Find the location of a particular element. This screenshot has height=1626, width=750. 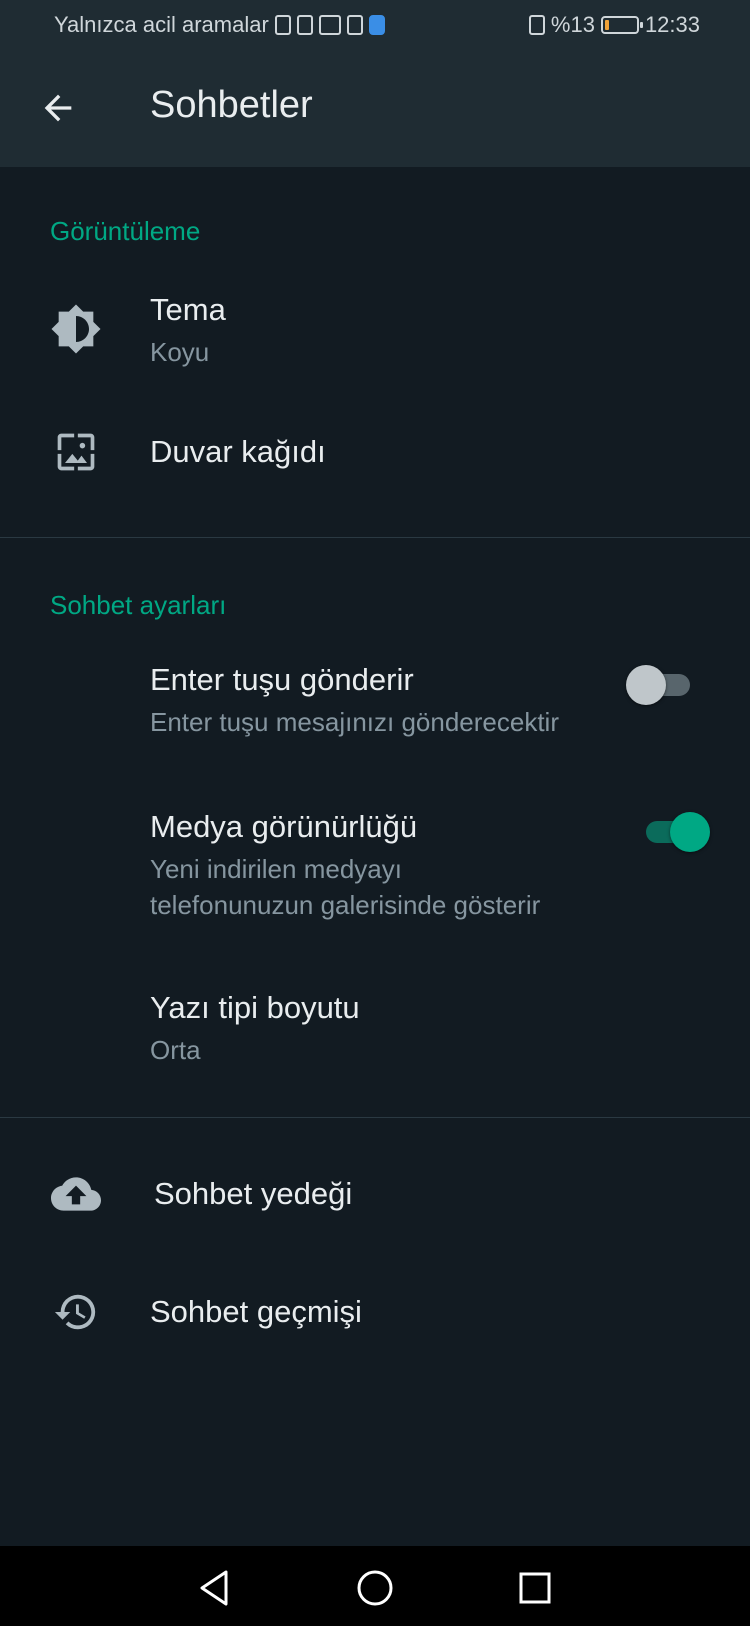

nav-home-circle-icon is located at coordinates (375, 1588).